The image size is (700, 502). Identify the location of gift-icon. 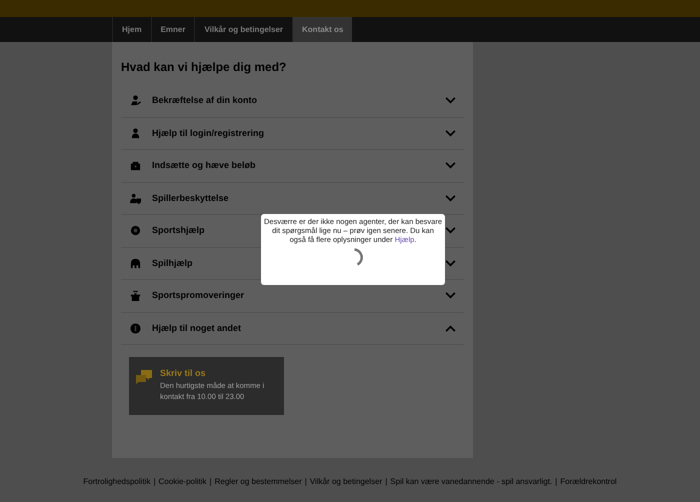
(135, 296).